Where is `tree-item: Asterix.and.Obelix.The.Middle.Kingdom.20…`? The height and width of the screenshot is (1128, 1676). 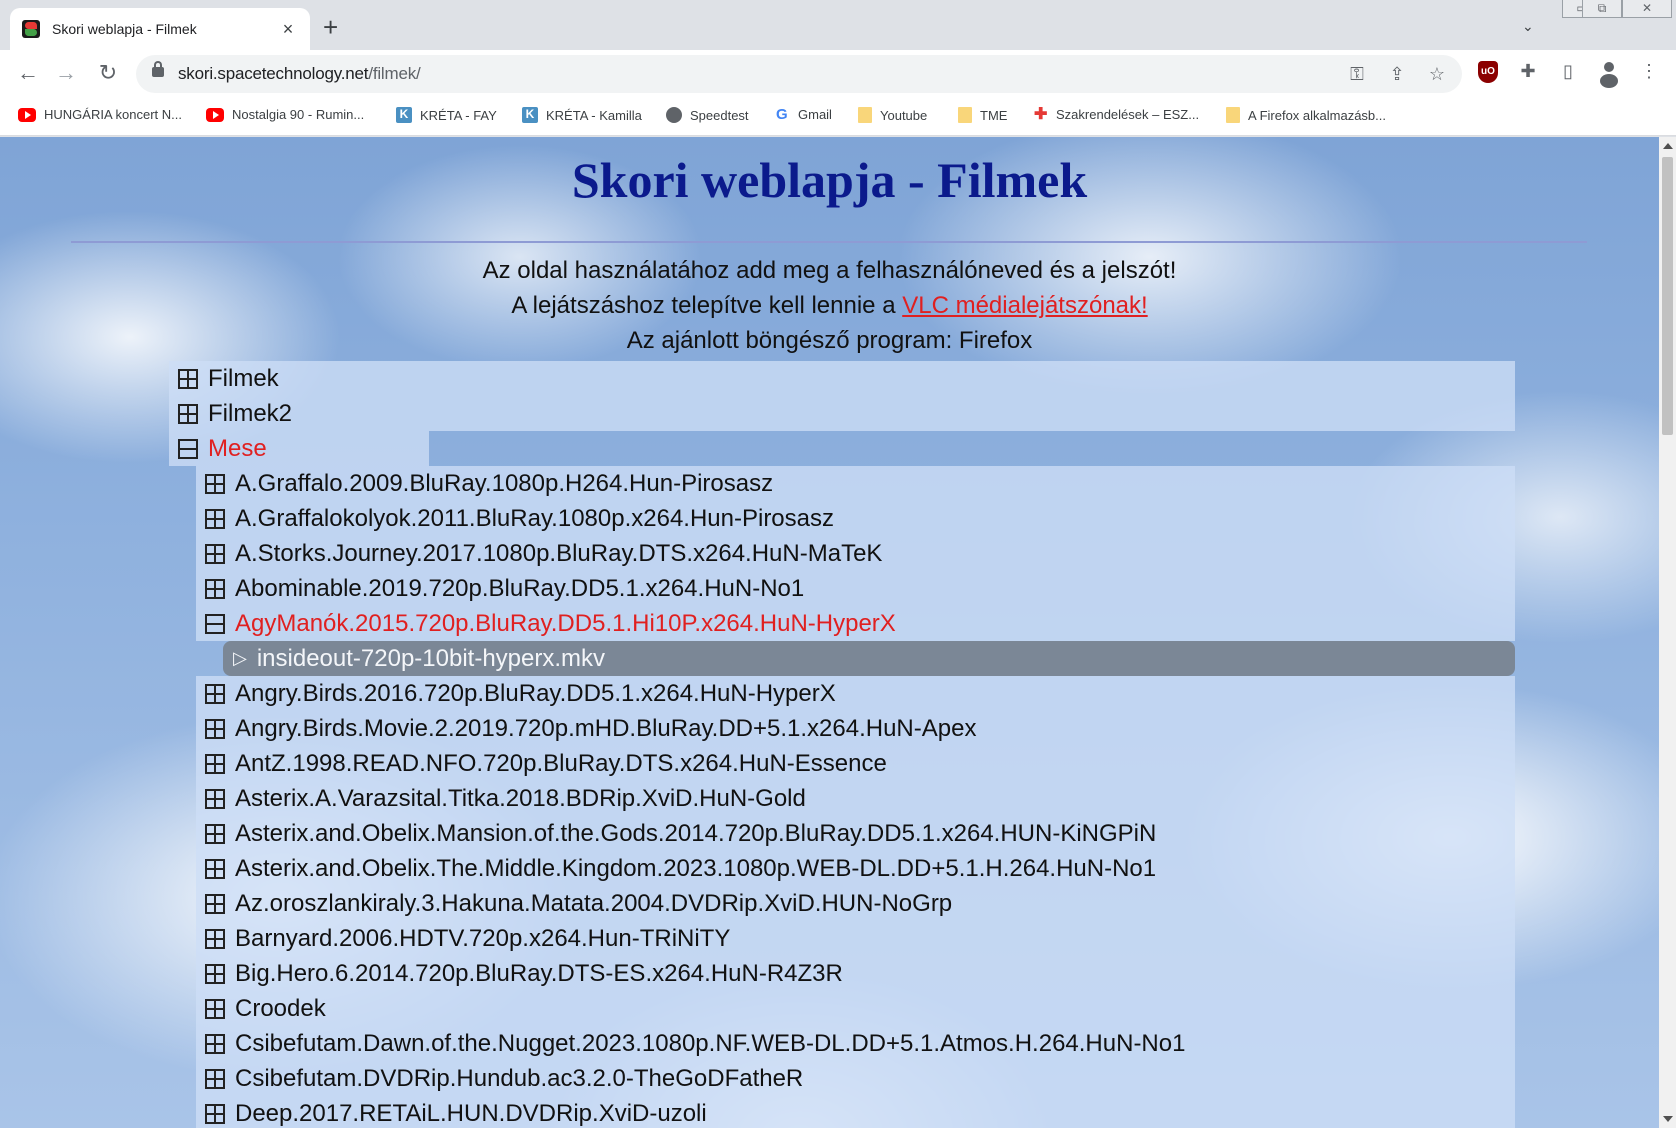 tree-item: Asterix.and.Obelix.The.Middle.Kingdom.20… is located at coordinates (855, 868).